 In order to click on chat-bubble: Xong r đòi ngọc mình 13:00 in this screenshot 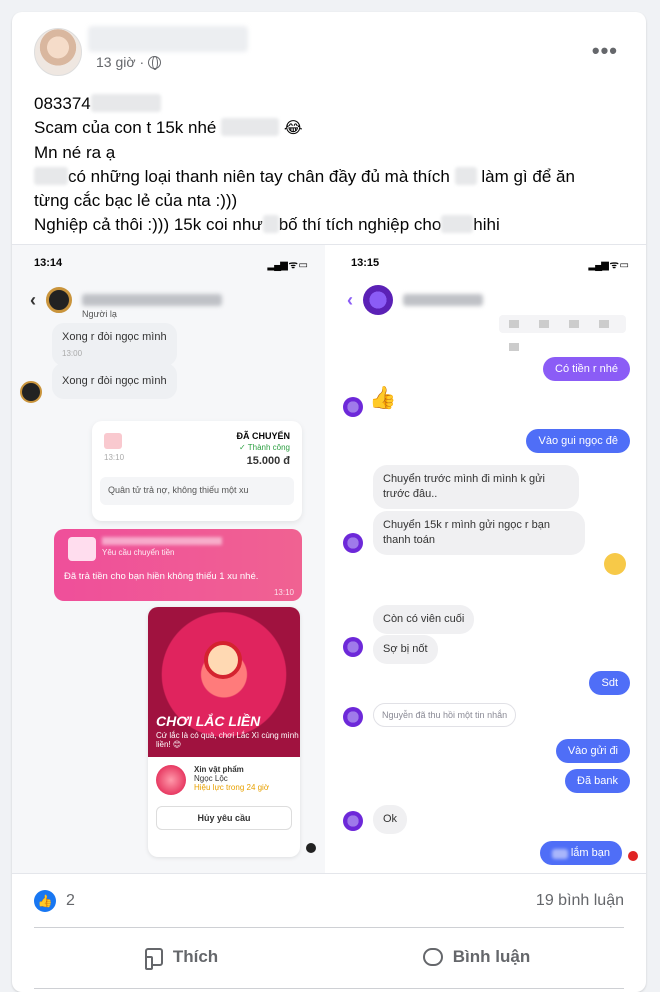, I will do `click(114, 344)`.